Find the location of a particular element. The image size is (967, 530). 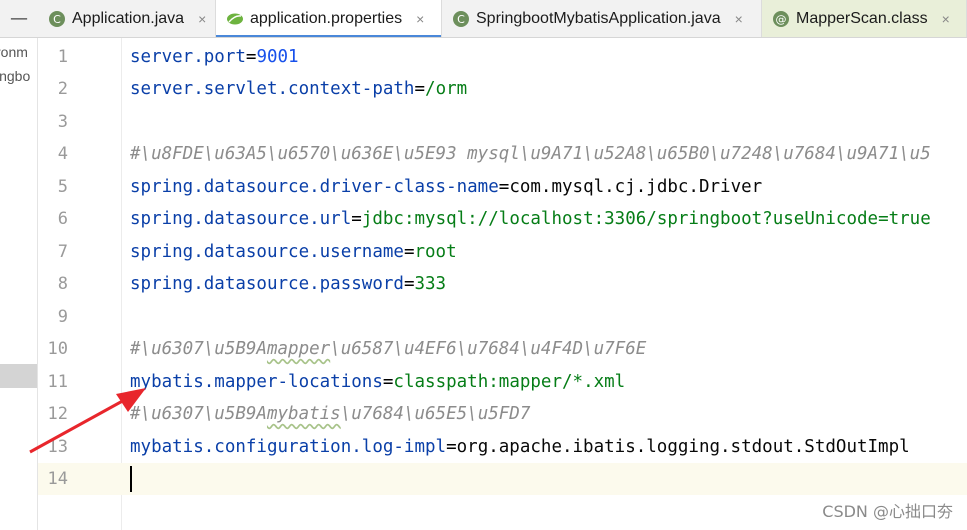

spring-leaf-icon is located at coordinates (235, 18).